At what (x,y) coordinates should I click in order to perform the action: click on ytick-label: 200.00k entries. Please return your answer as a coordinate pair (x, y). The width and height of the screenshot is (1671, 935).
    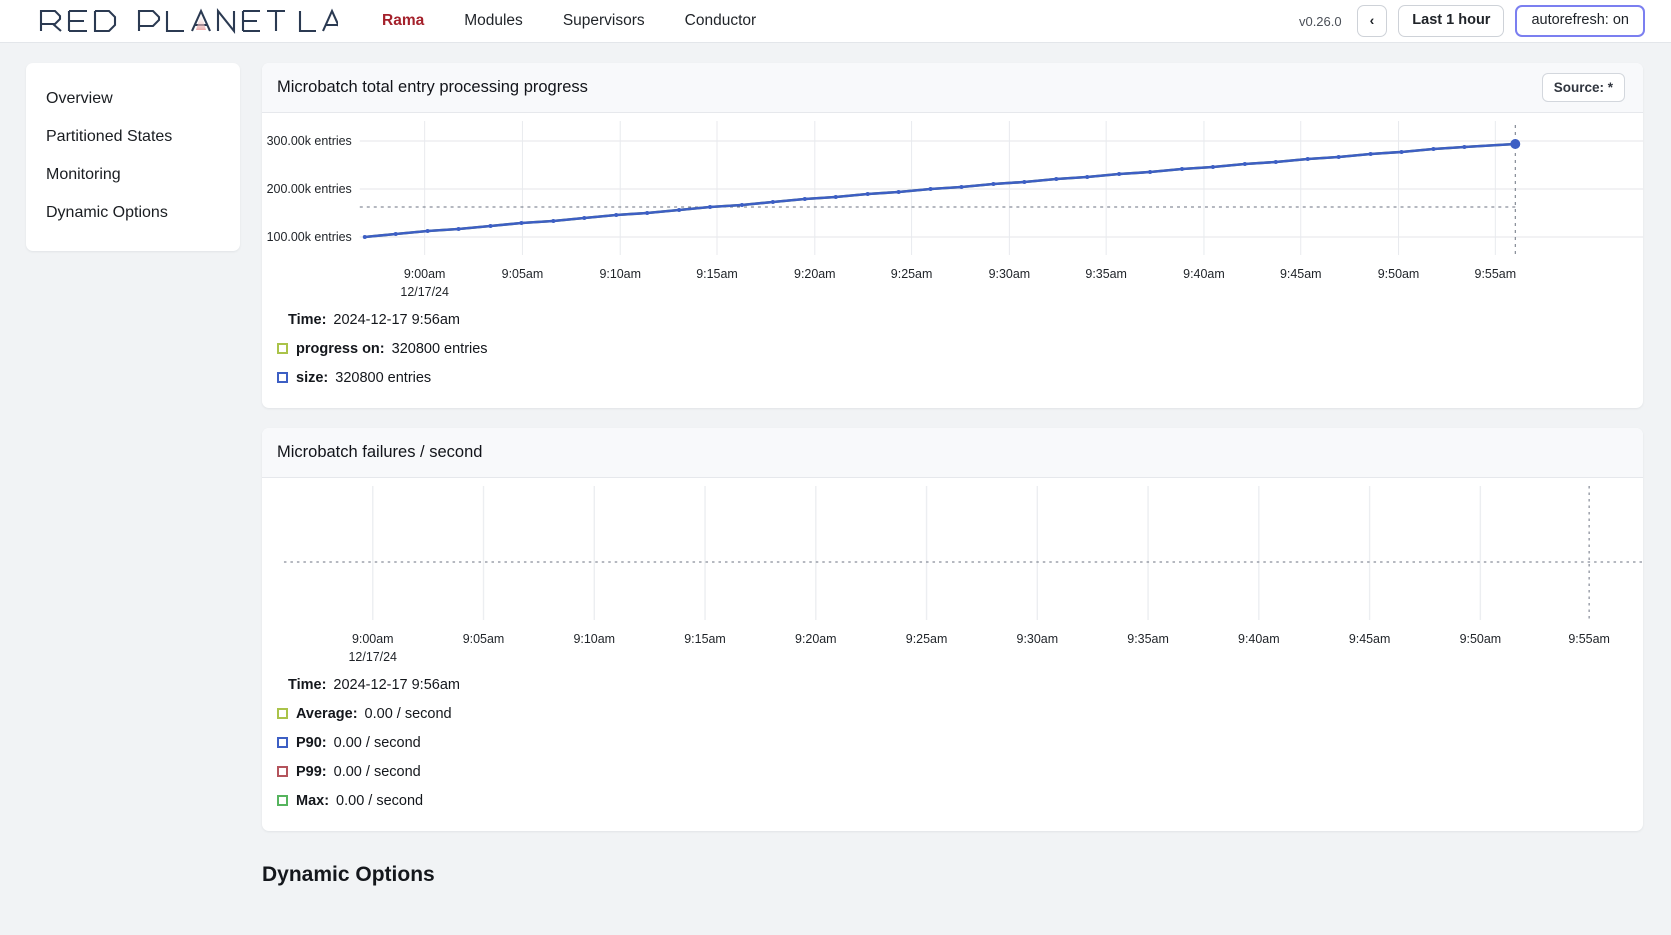
    Looking at the image, I should click on (309, 189).